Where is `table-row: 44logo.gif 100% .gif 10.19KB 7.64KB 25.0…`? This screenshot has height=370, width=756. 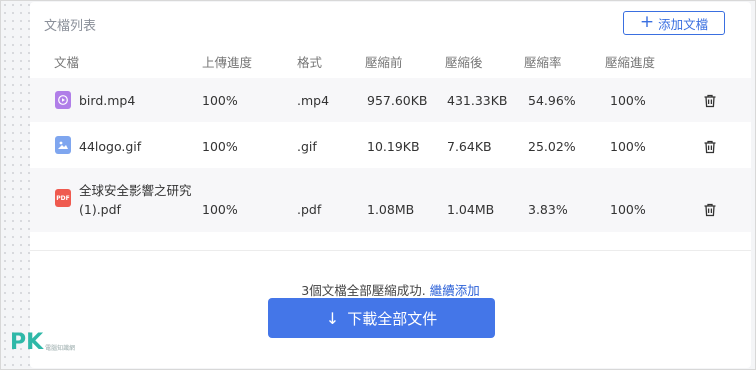
table-row: 44logo.gif 100% .gif 10.19KB 7.64KB 25.0… is located at coordinates (390, 145).